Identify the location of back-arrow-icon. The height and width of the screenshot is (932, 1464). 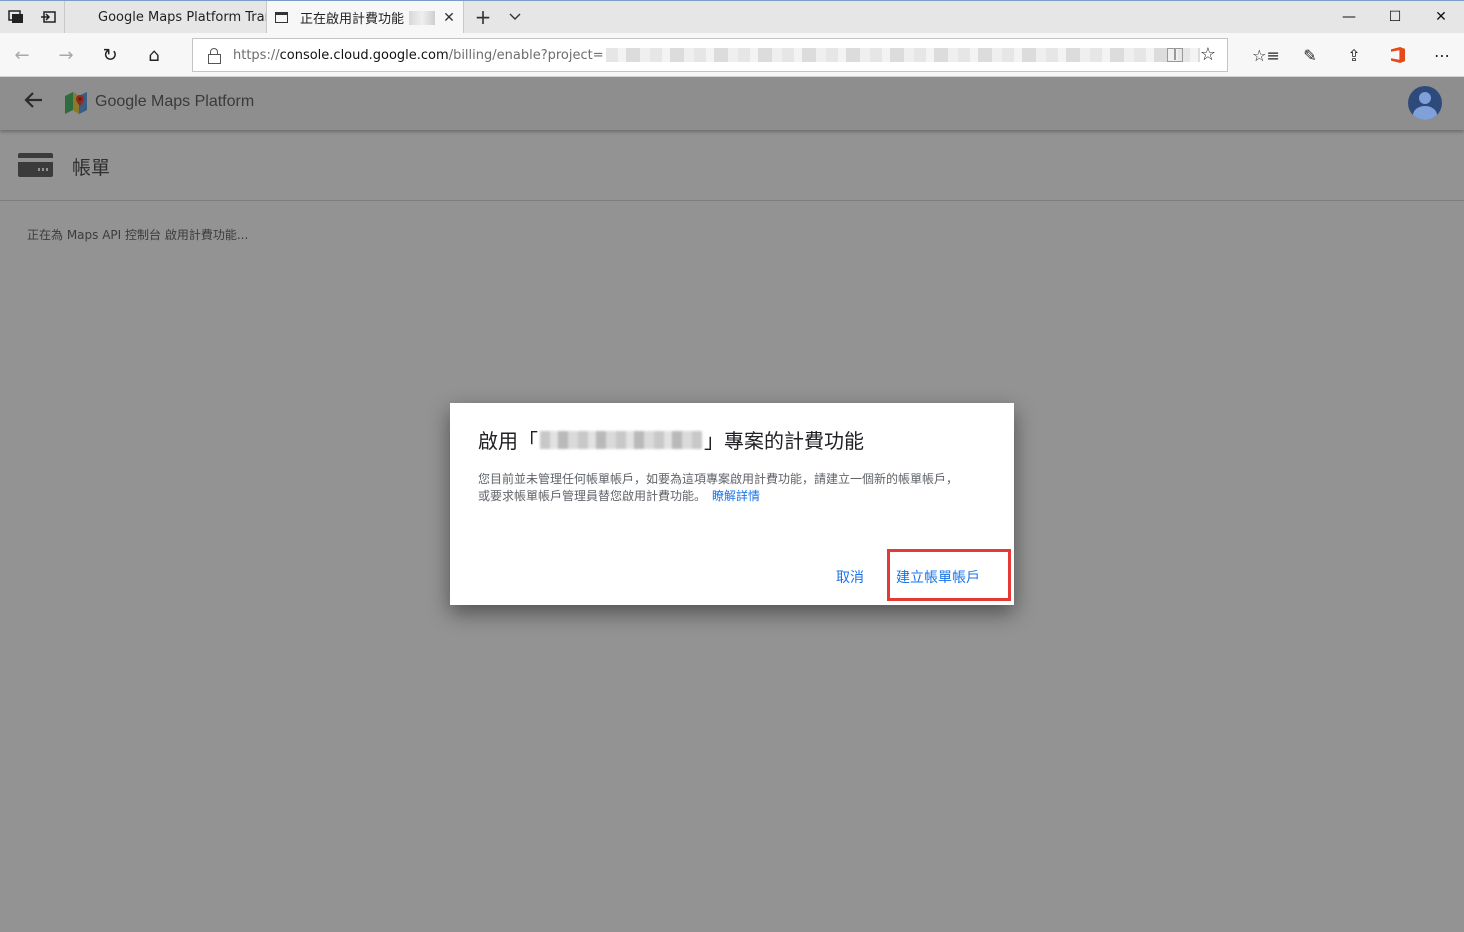
(36, 103).